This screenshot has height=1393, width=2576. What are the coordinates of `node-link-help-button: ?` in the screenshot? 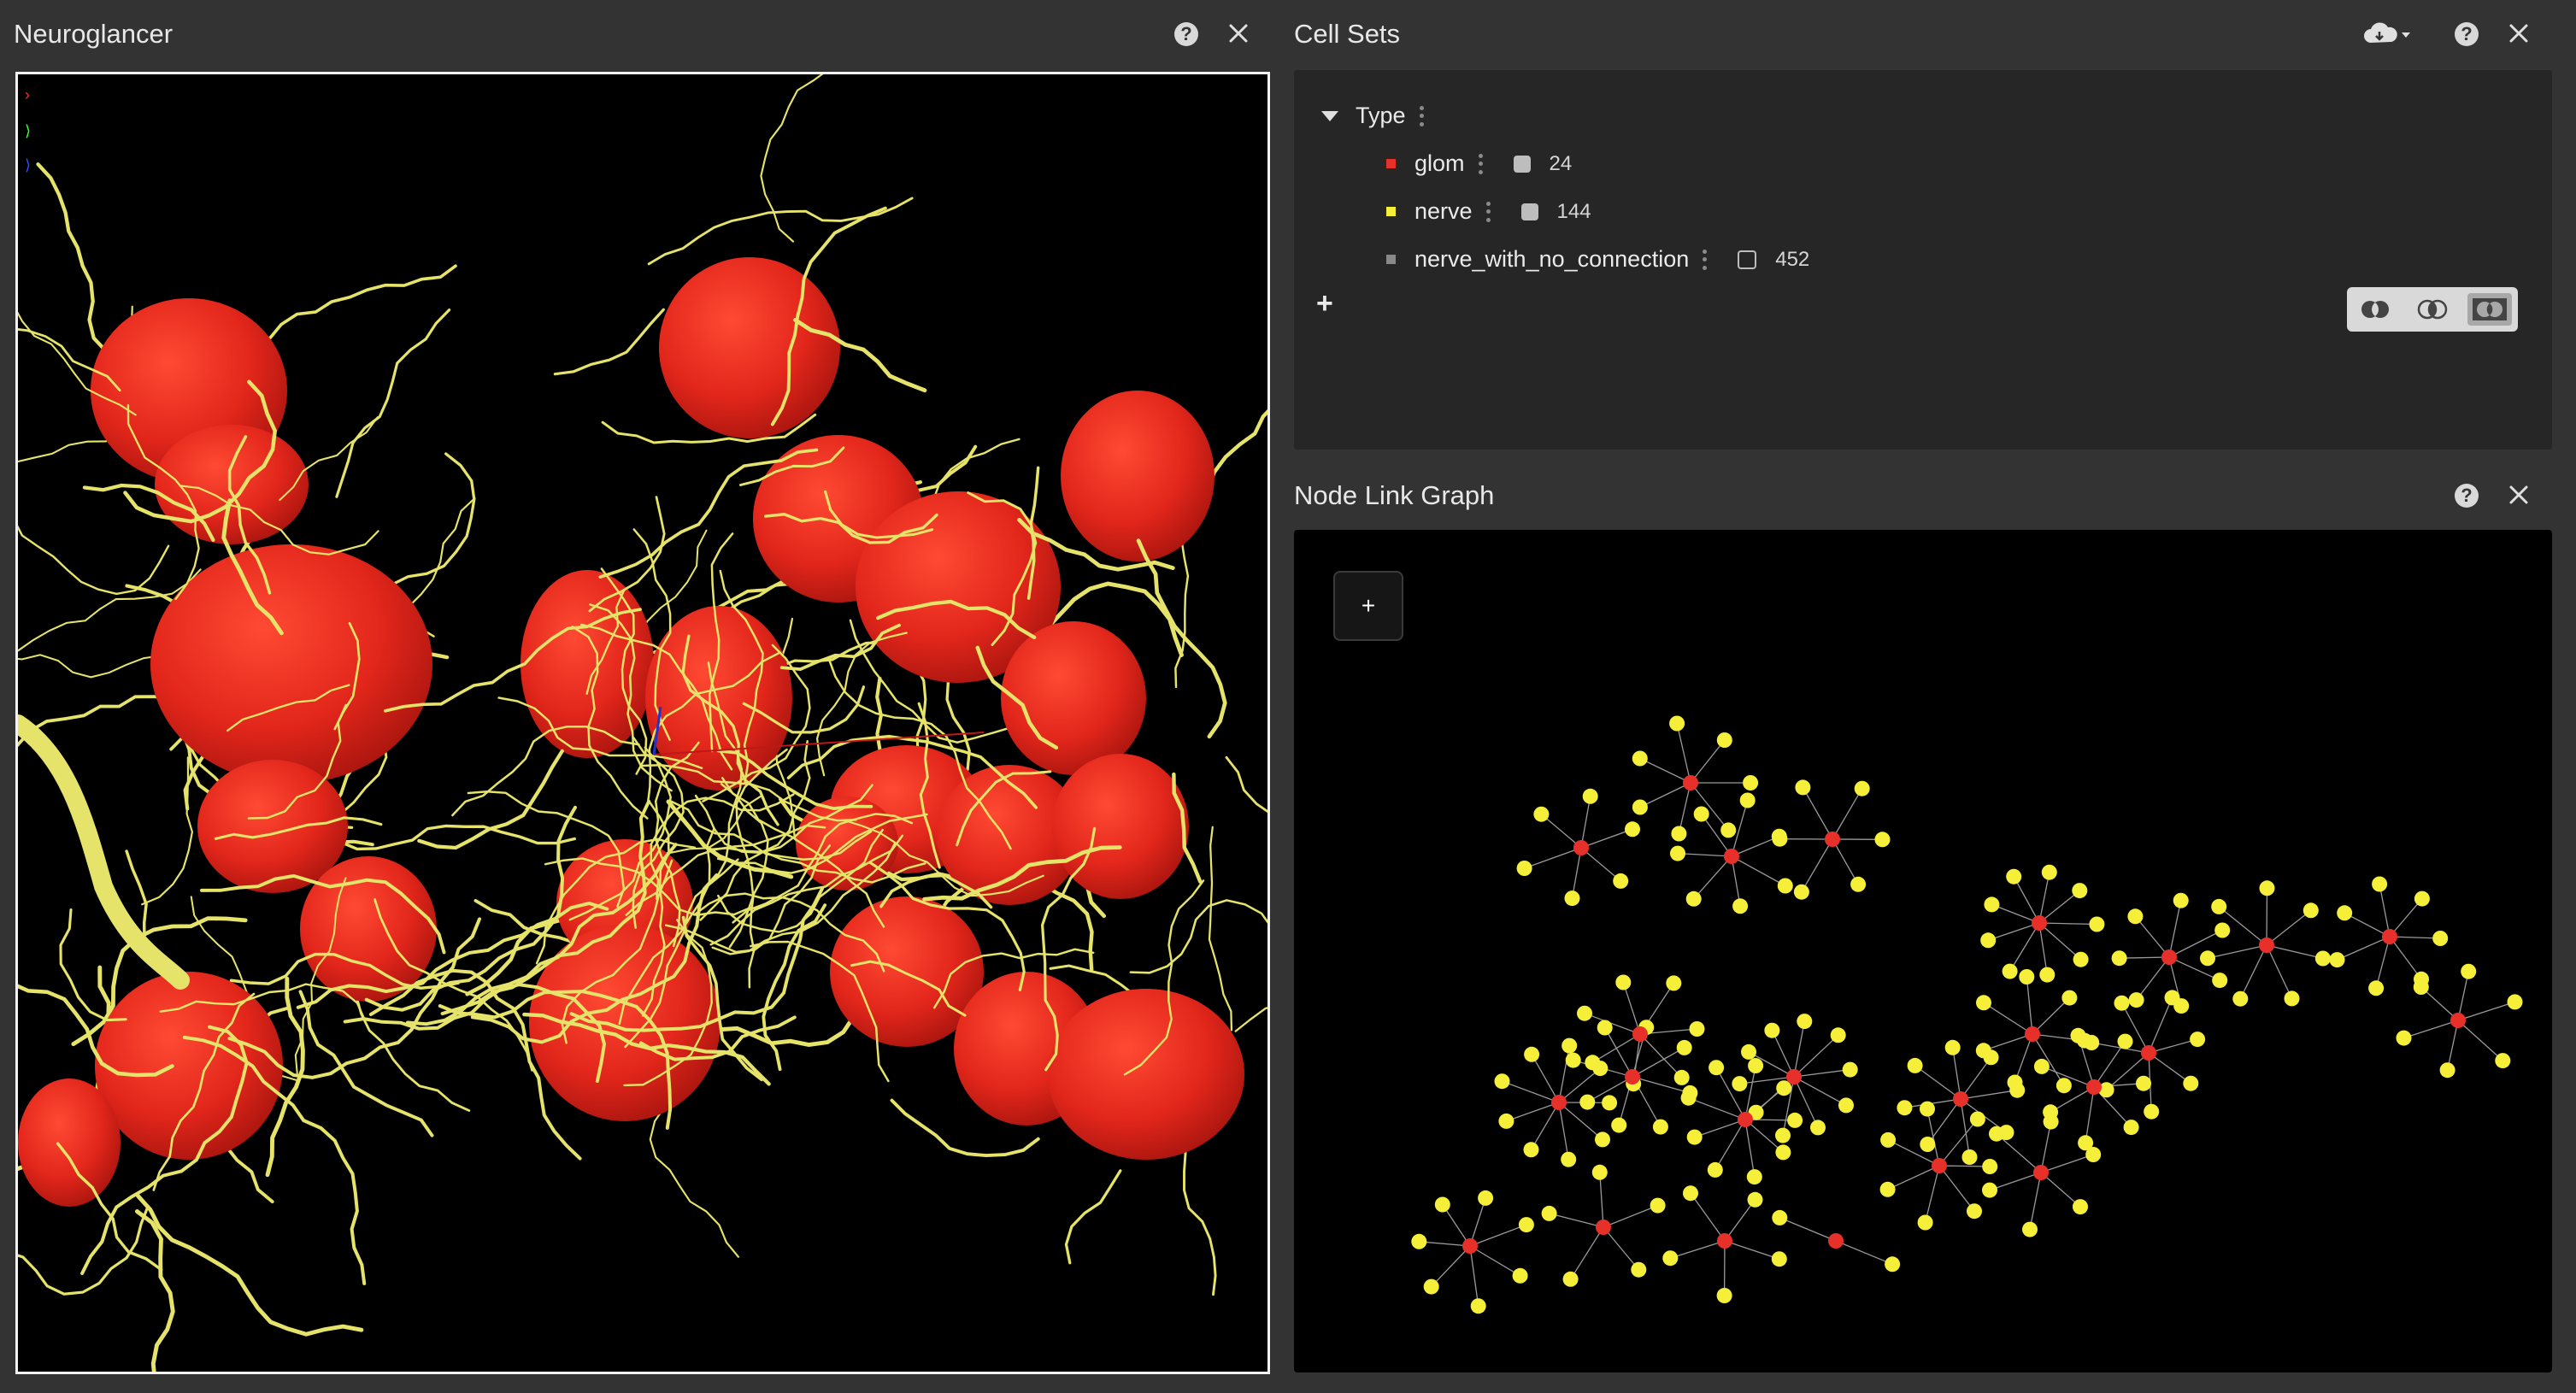 It's located at (2467, 496).